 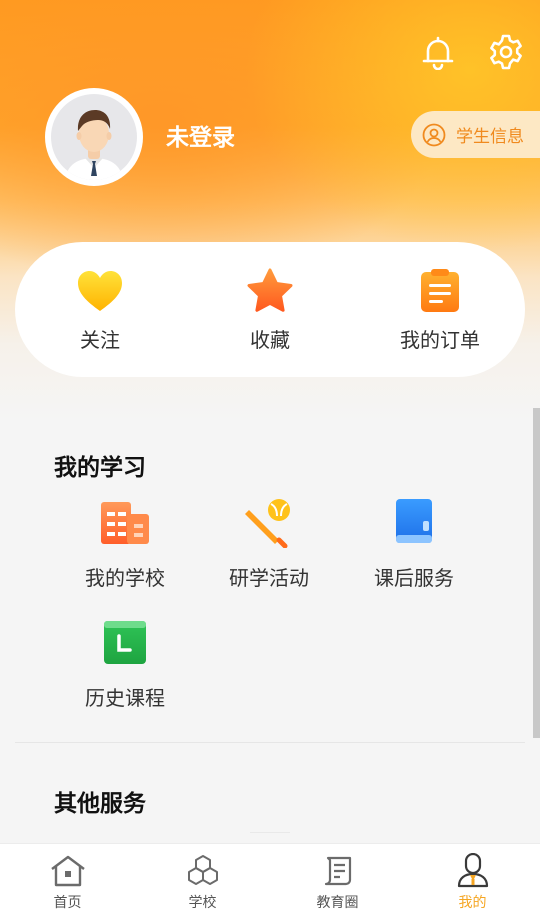 I want to click on my-school-label: 我的学校, so click(x=125, y=578).